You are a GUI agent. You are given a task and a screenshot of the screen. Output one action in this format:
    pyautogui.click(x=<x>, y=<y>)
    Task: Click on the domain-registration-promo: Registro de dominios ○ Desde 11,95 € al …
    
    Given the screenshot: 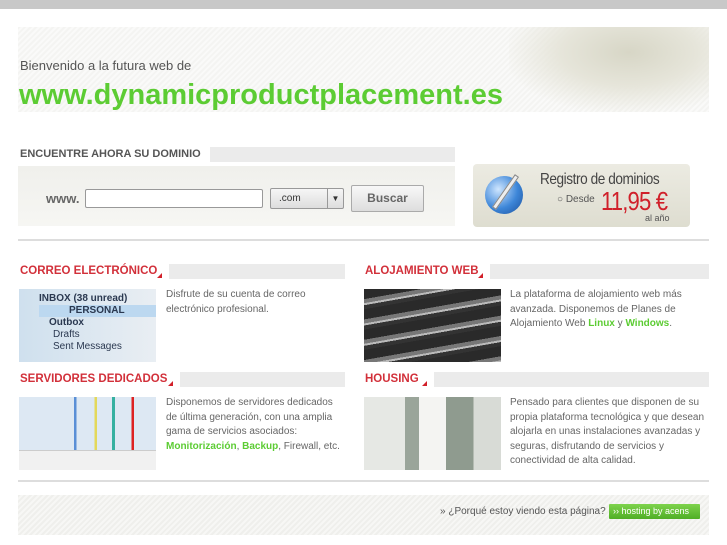 What is the action you would take?
    pyautogui.click(x=581, y=195)
    